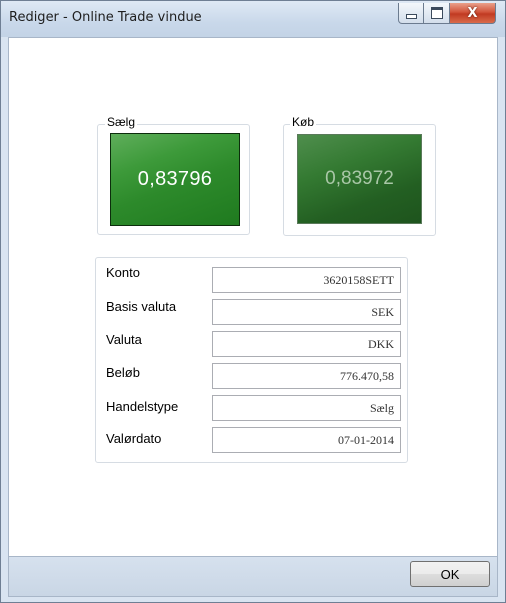 This screenshot has width=506, height=603. I want to click on buy-label: Køb, so click(303, 122).